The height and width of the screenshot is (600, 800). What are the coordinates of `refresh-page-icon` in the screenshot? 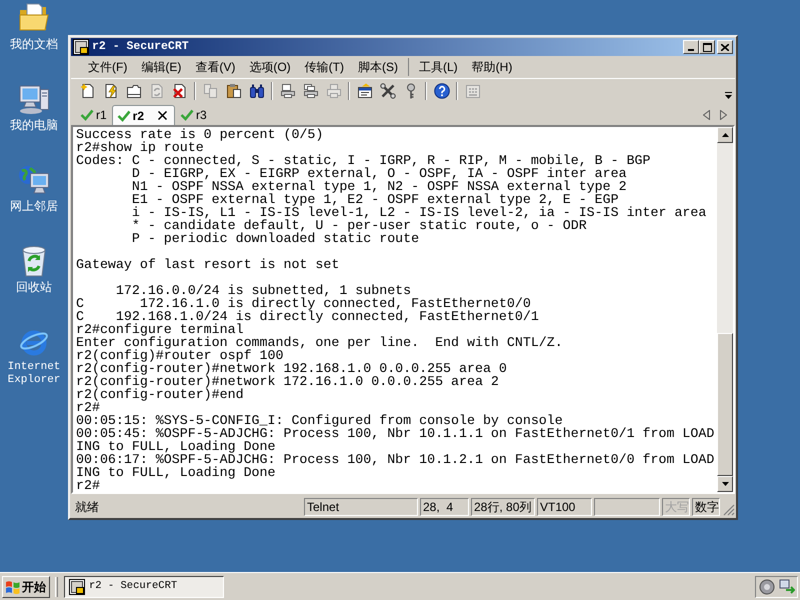 It's located at (156, 91).